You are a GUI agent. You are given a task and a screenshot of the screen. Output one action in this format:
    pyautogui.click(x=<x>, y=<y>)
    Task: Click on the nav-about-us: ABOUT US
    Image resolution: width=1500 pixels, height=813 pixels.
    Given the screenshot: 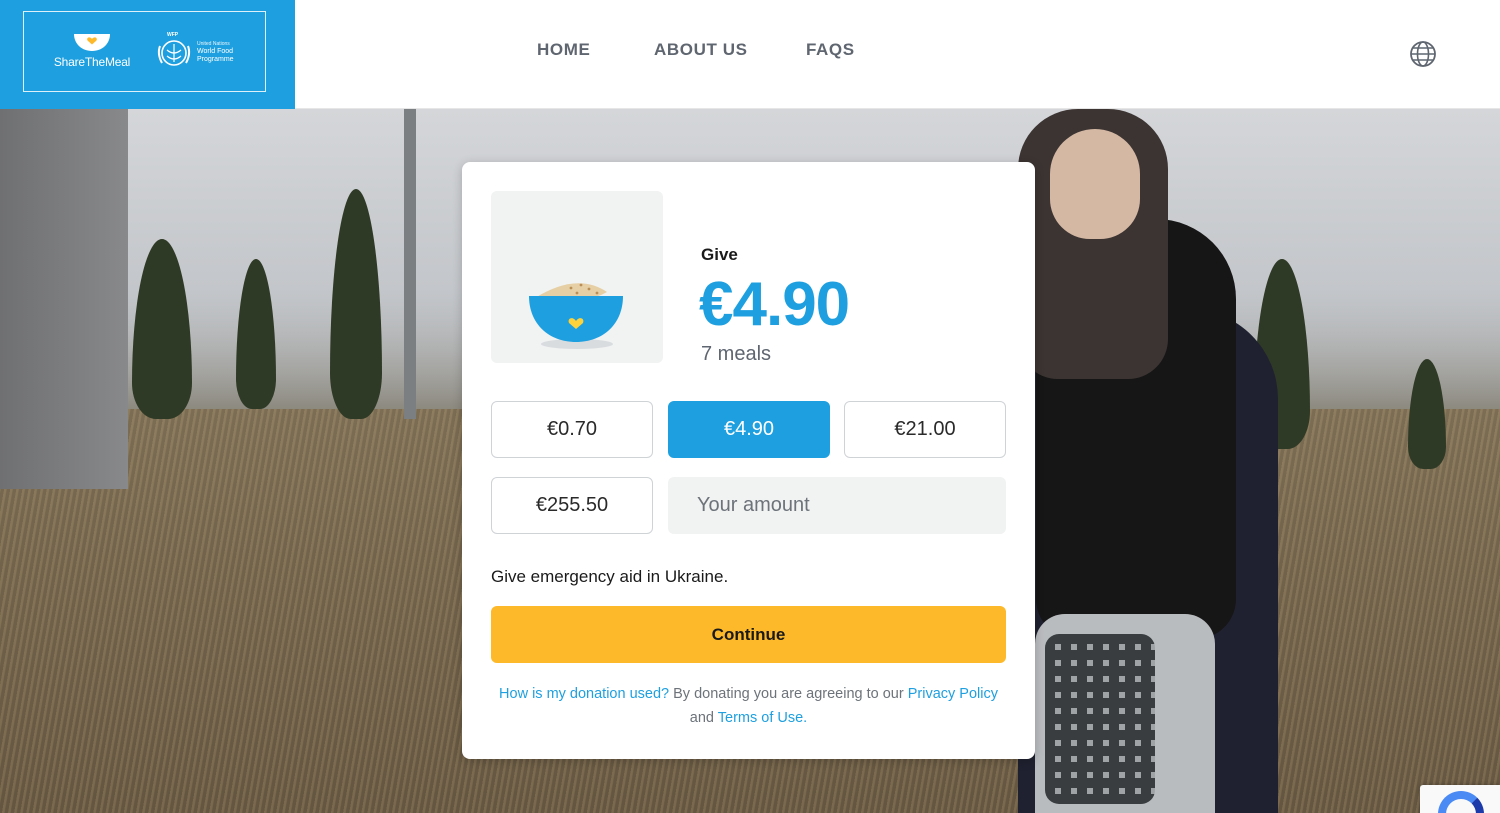 What is the action you would take?
    pyautogui.click(x=701, y=50)
    